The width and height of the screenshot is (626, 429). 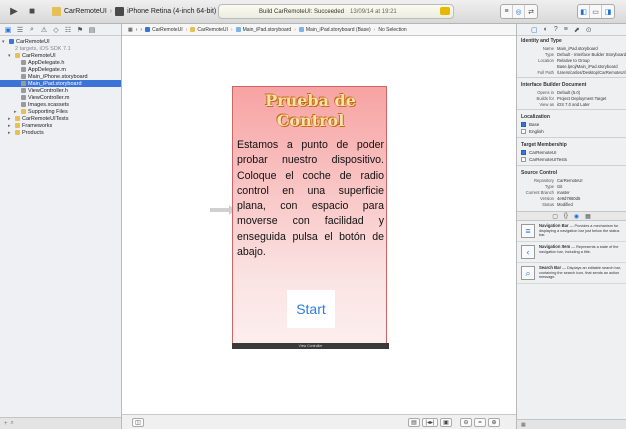 I want to click on project-navigator-tab: ▣, so click(x=8, y=30).